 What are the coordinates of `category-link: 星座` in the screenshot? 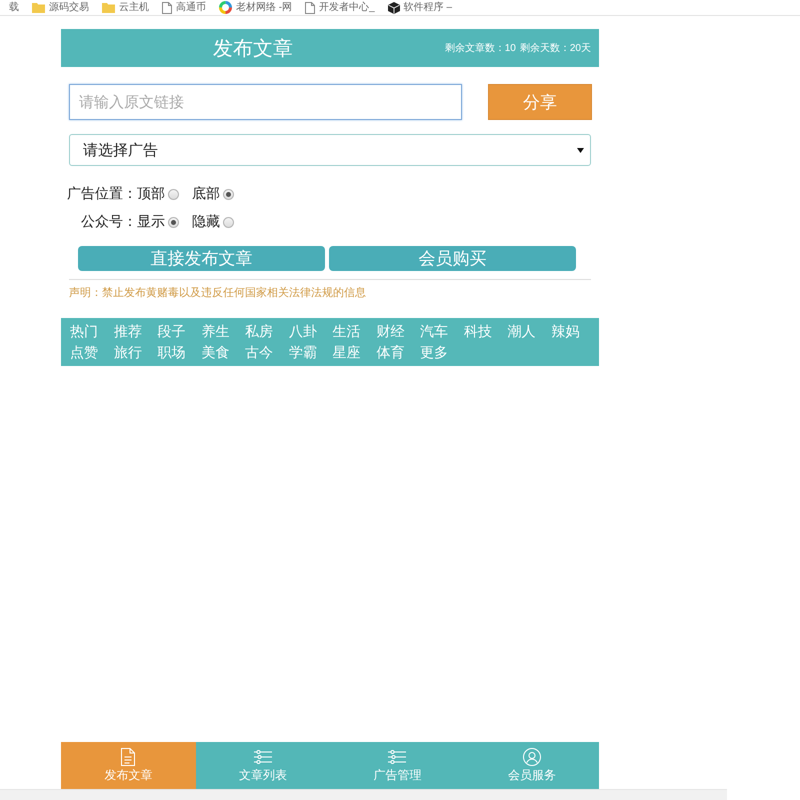 It's located at (346, 352).